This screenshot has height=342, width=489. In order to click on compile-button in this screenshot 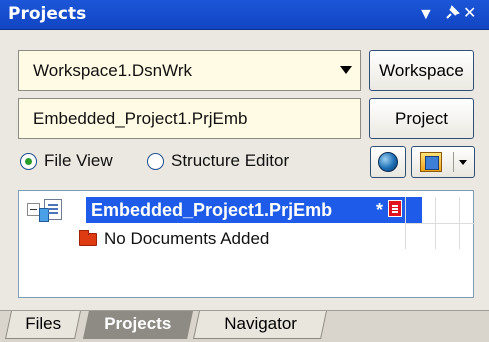, I will do `click(388, 162)`.